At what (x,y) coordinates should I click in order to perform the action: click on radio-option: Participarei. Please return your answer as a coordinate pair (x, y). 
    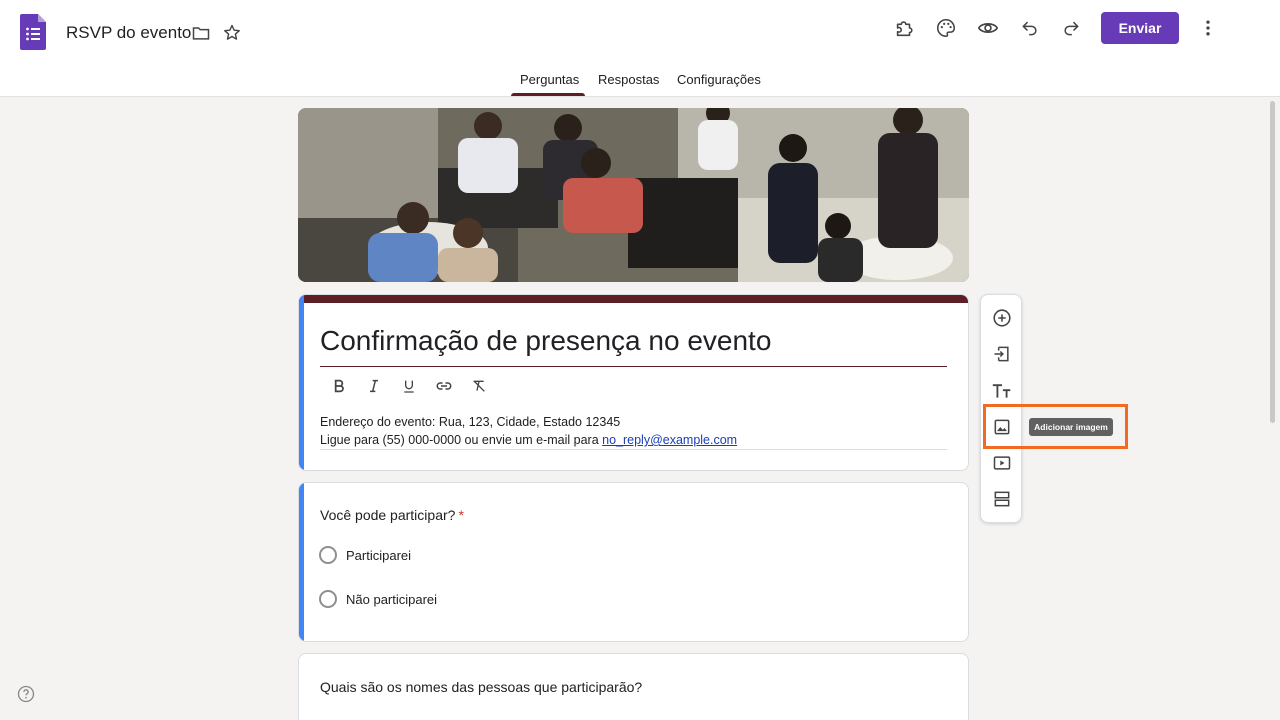
    Looking at the image, I should click on (365, 555).